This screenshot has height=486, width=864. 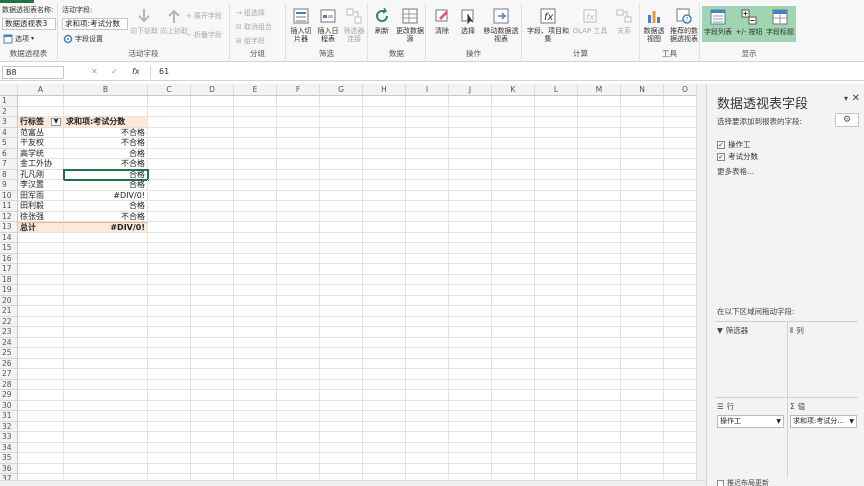 What do you see at coordinates (9, 248) in the screenshot?
I see `row-header: 15` at bounding box center [9, 248].